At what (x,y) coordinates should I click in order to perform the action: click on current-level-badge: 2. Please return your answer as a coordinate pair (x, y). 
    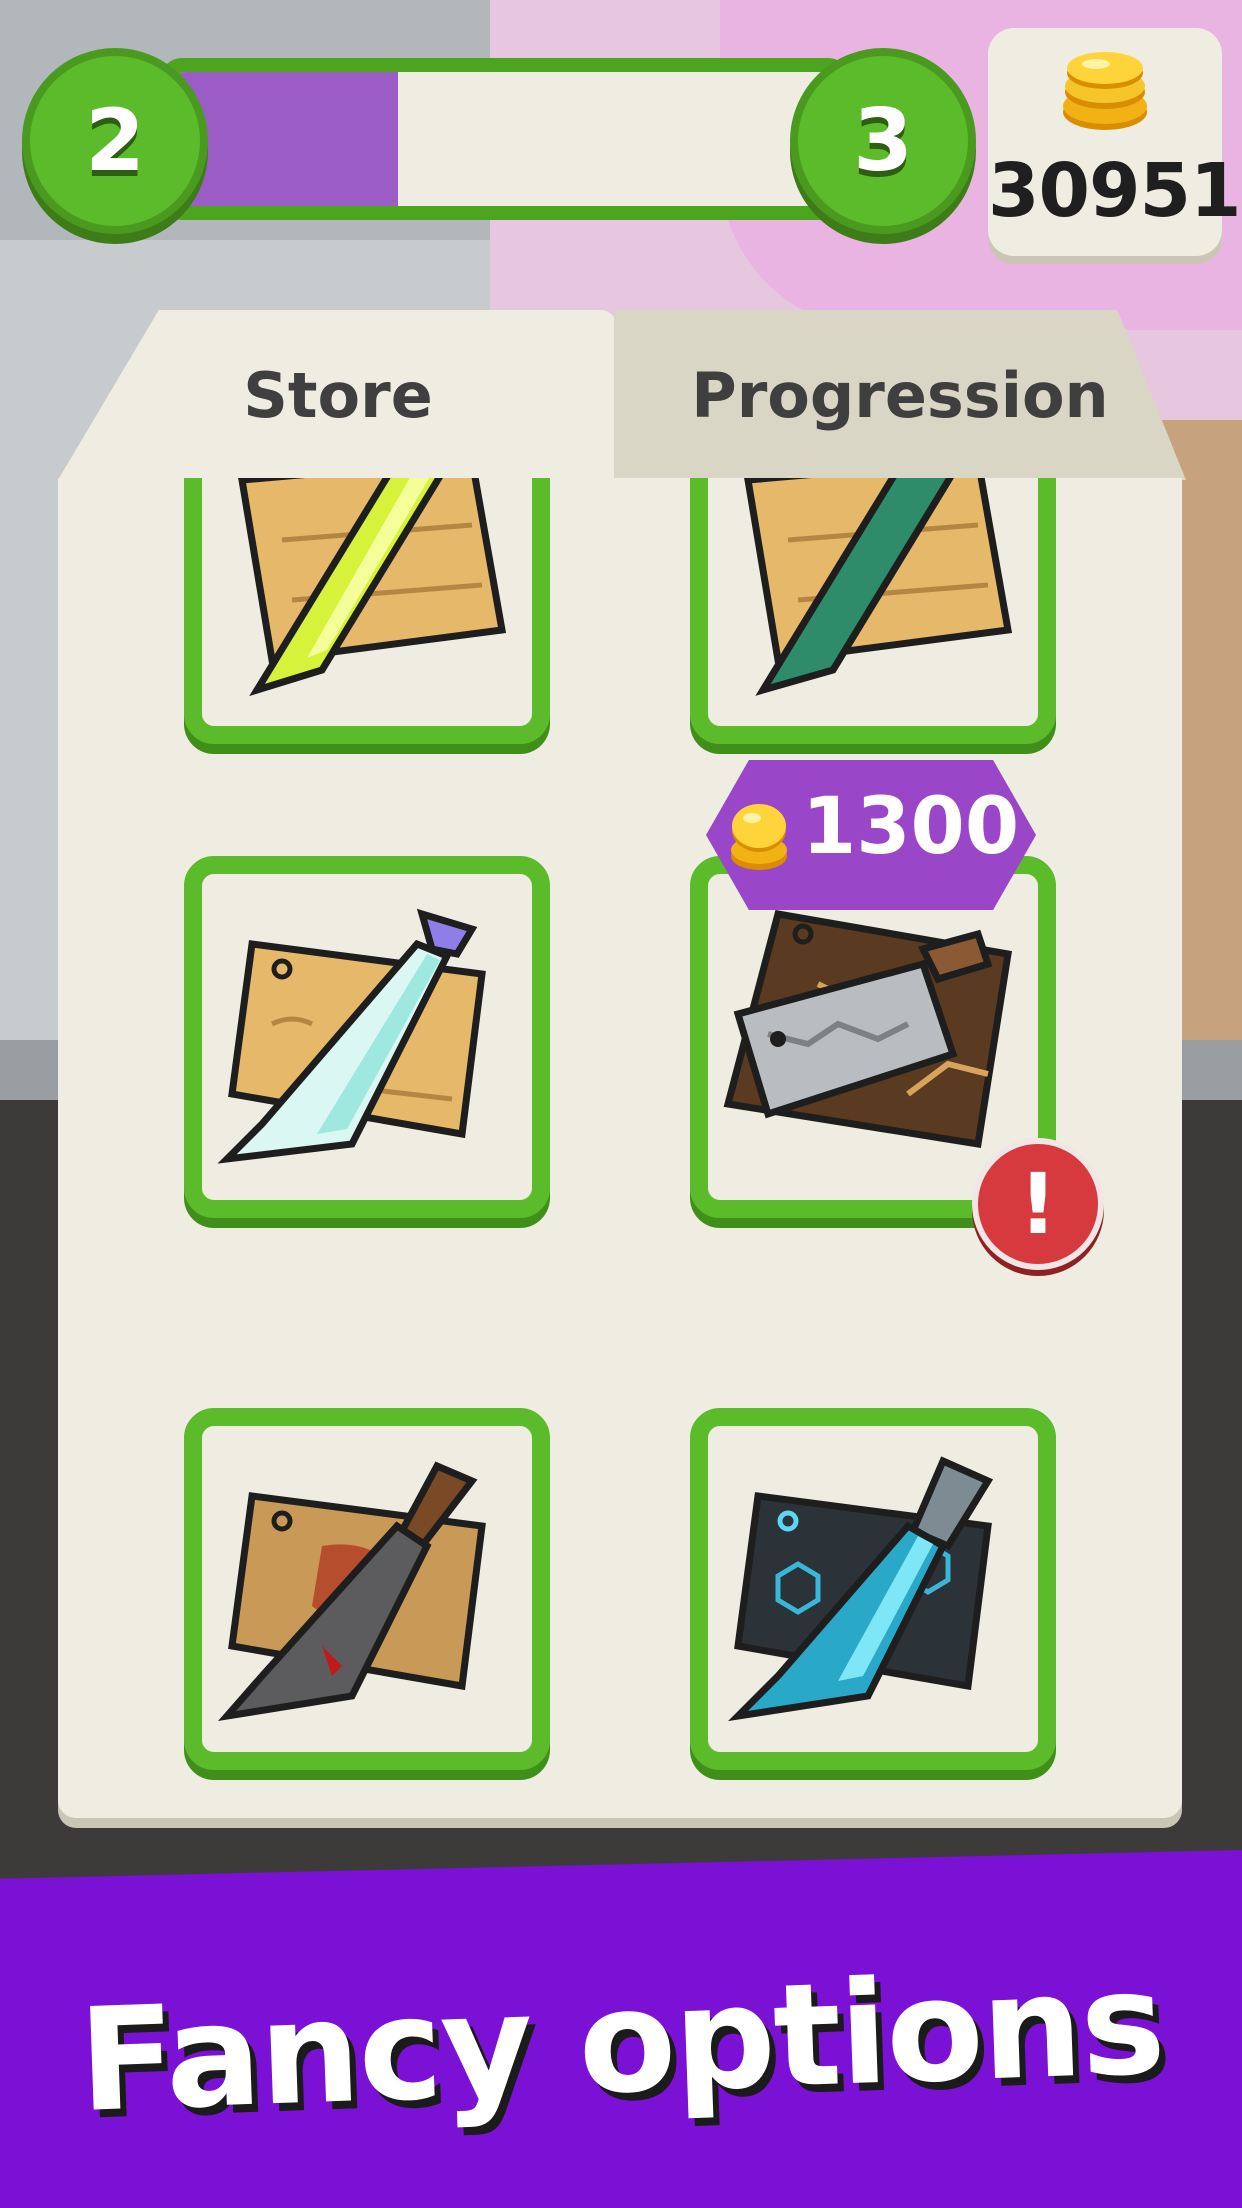
    Looking at the image, I should click on (115, 141).